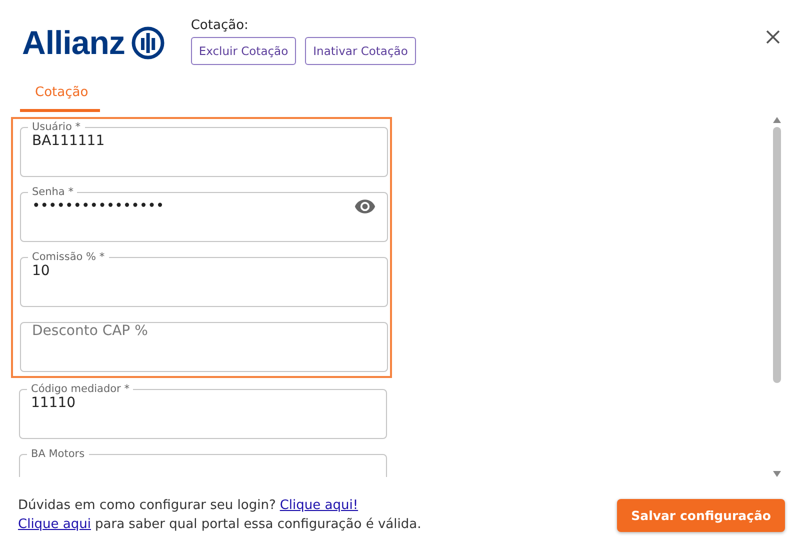  What do you see at coordinates (319, 505) in the screenshot?
I see `help-link: Clique aqui!` at bounding box center [319, 505].